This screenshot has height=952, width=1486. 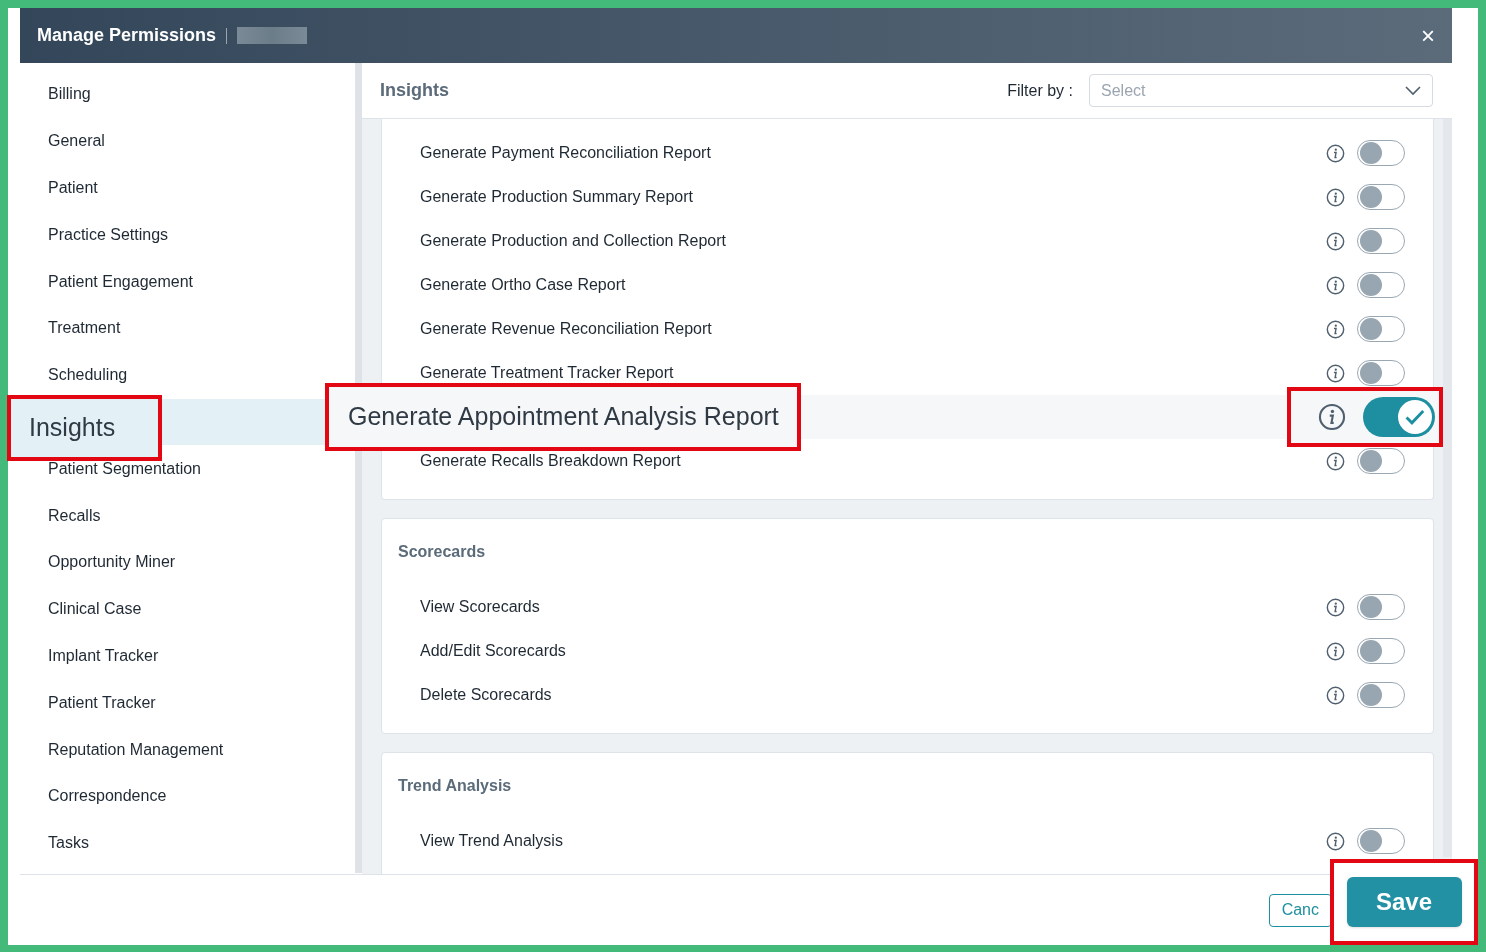 I want to click on sidebar-item: Patient Tracker, so click(x=102, y=702).